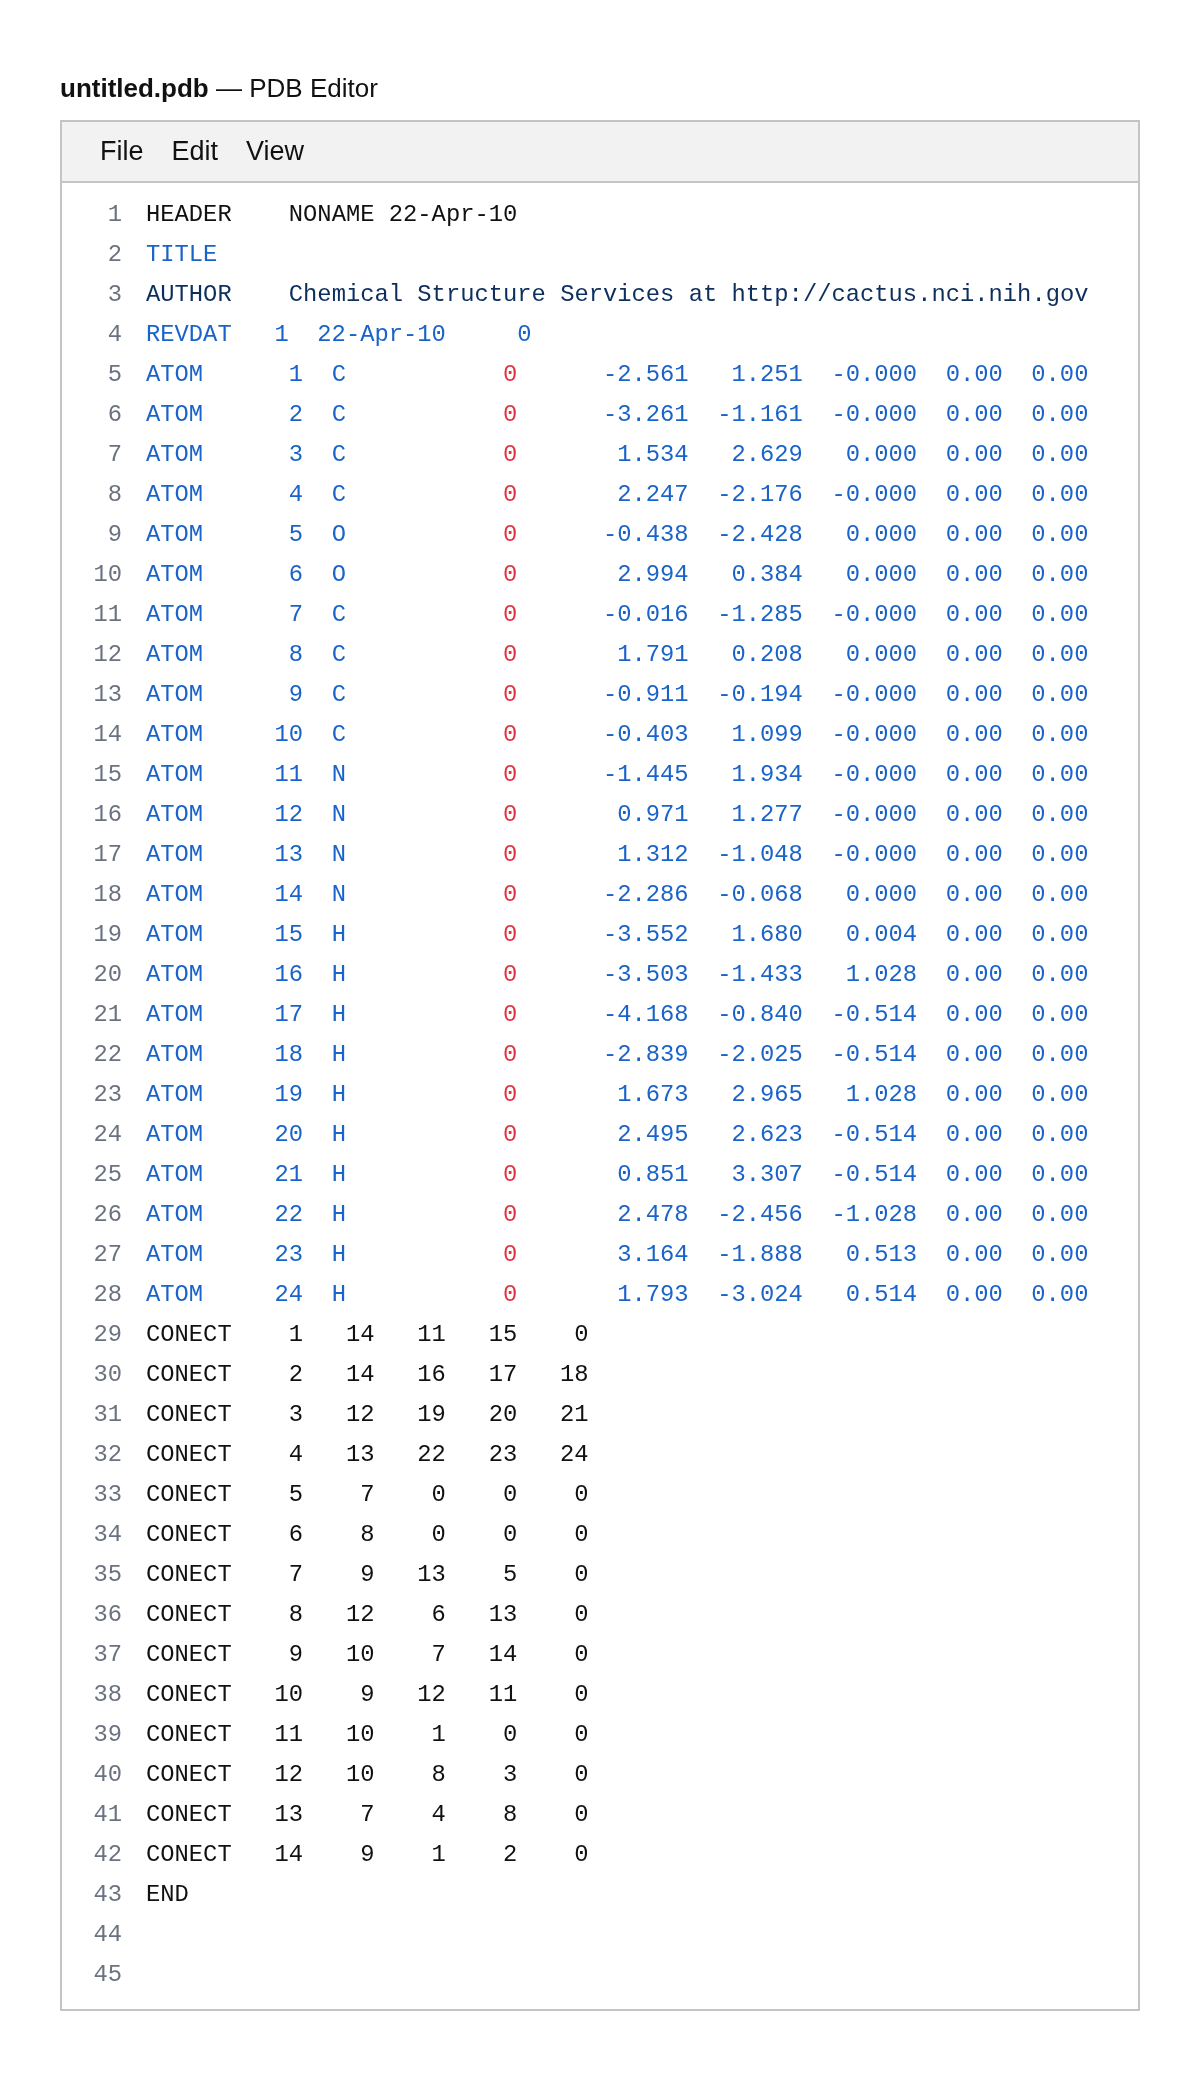 This screenshot has width=1200, height=2076. Describe the element at coordinates (107, 1215) in the screenshot. I see `line-number: 26` at that location.